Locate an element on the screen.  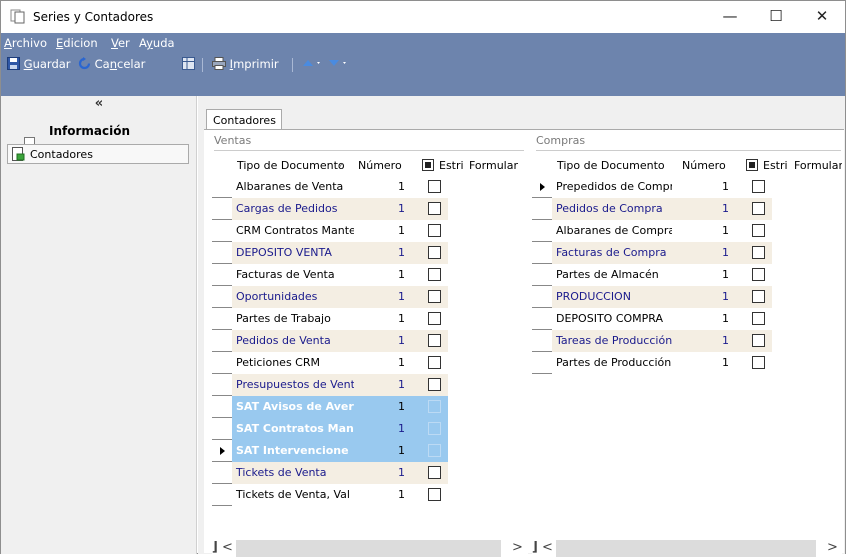
cell-tipo-documento: Cargas de Pedidos is located at coordinates (293, 209).